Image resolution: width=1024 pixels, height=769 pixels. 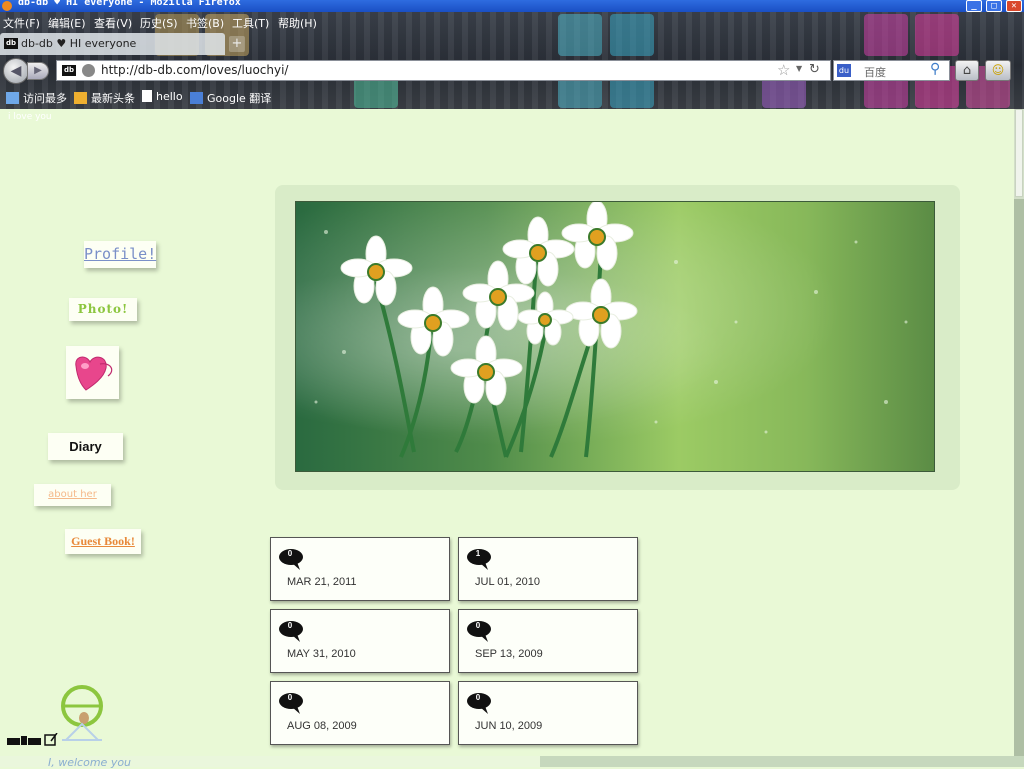 What do you see at coordinates (82, 713) in the screenshot?
I see `hamster-wheel-icon` at bounding box center [82, 713].